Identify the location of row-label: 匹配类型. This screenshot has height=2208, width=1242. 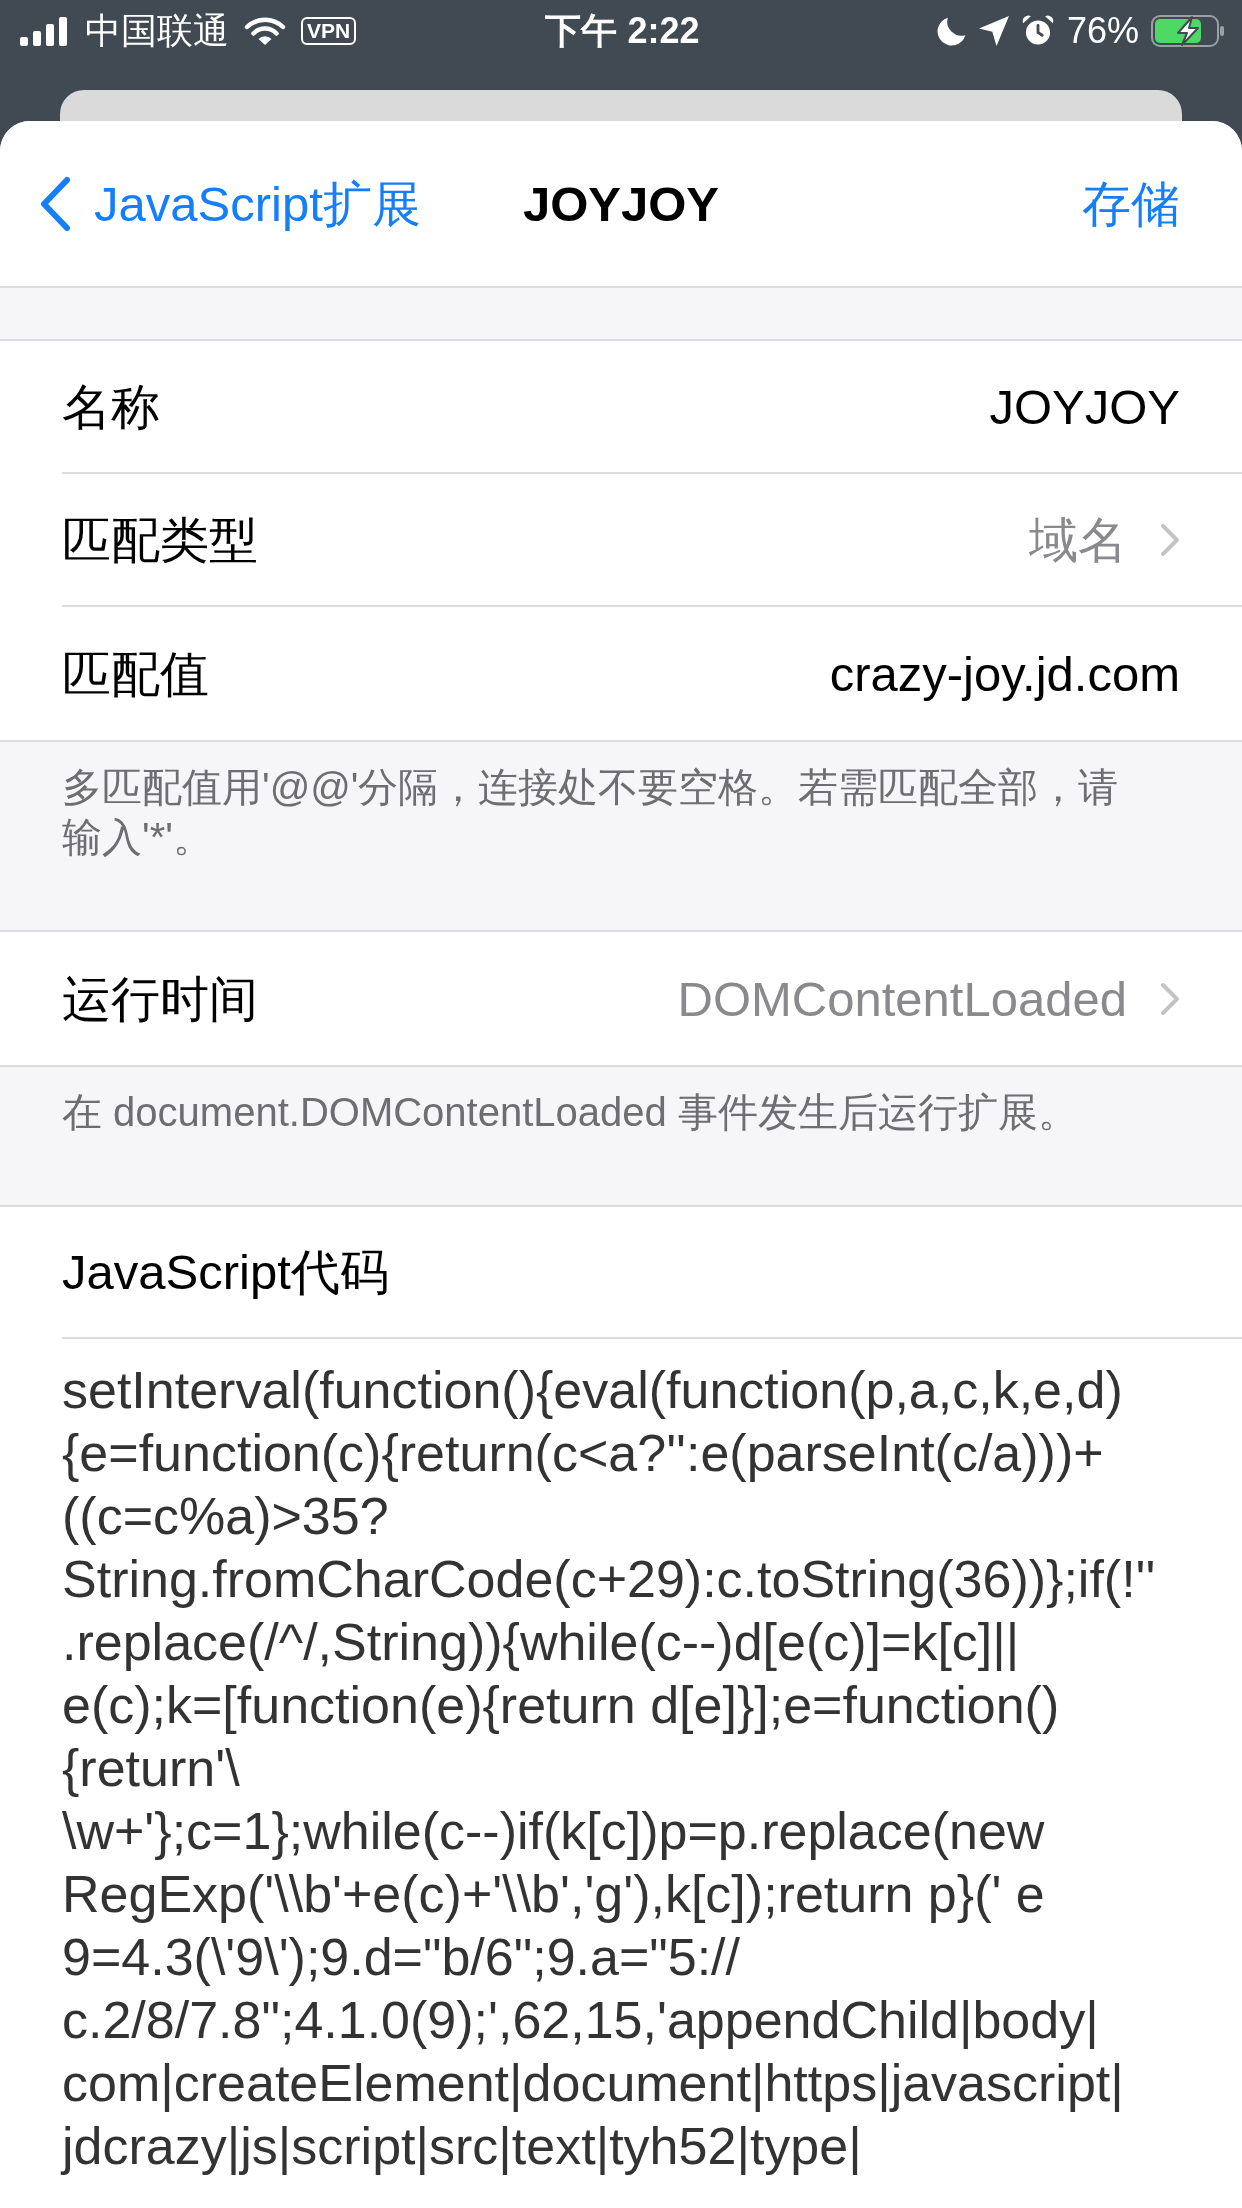
(160, 540).